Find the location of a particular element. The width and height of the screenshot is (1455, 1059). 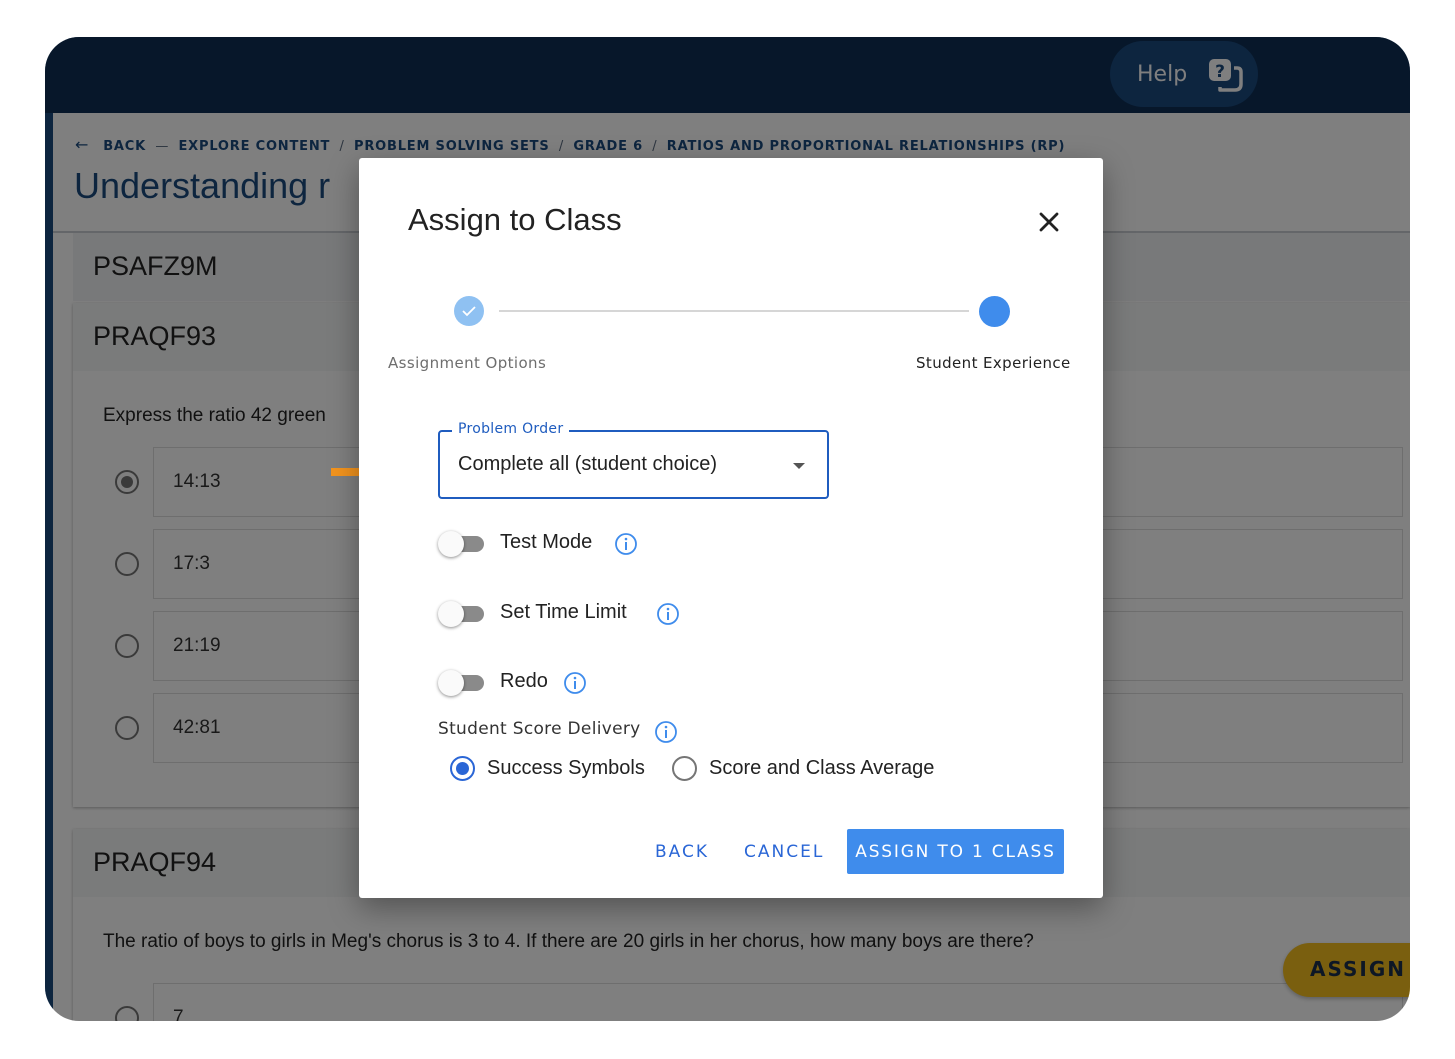

score-delivery-label: Student Score Delivery is located at coordinates (539, 729).